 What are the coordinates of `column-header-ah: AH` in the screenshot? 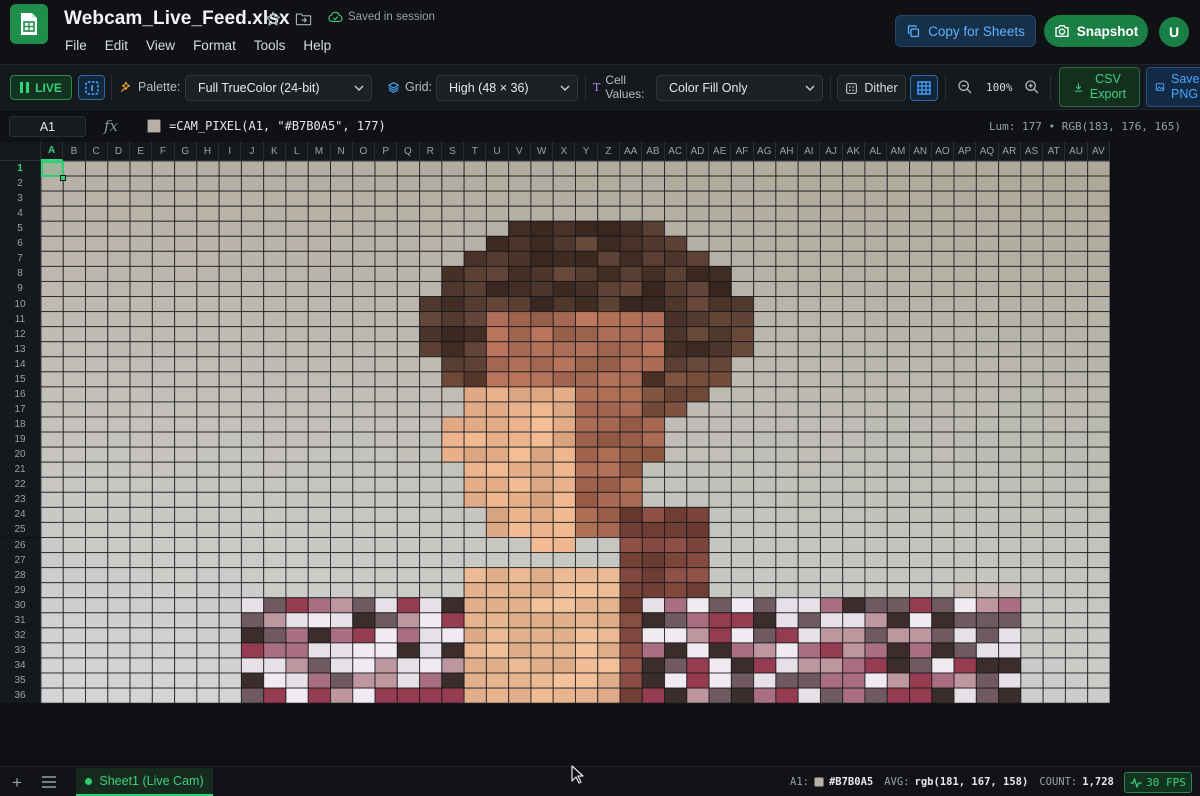 It's located at (787, 151).